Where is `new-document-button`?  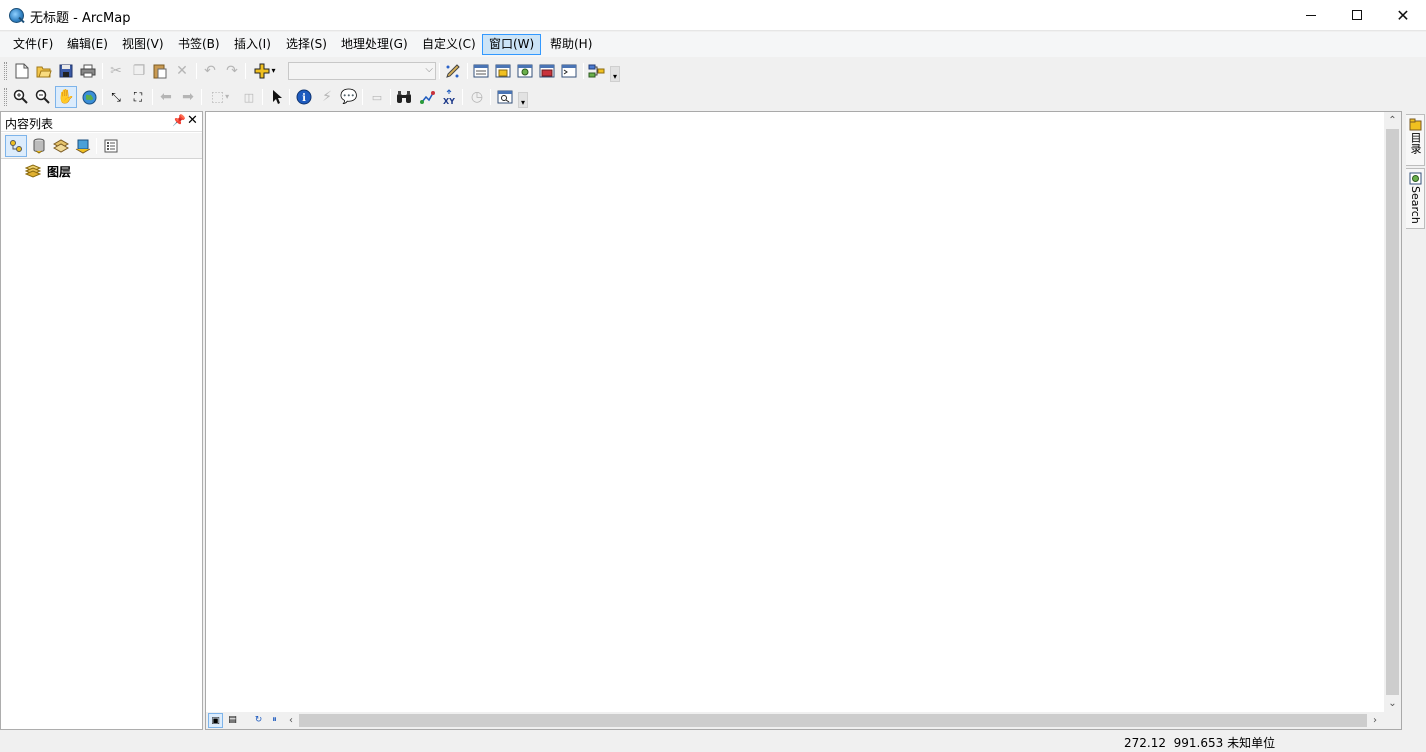 new-document-button is located at coordinates (22, 71).